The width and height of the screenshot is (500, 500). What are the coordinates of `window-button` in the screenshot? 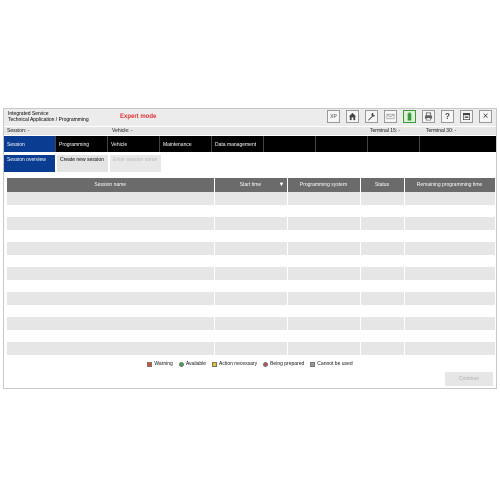 It's located at (466, 116).